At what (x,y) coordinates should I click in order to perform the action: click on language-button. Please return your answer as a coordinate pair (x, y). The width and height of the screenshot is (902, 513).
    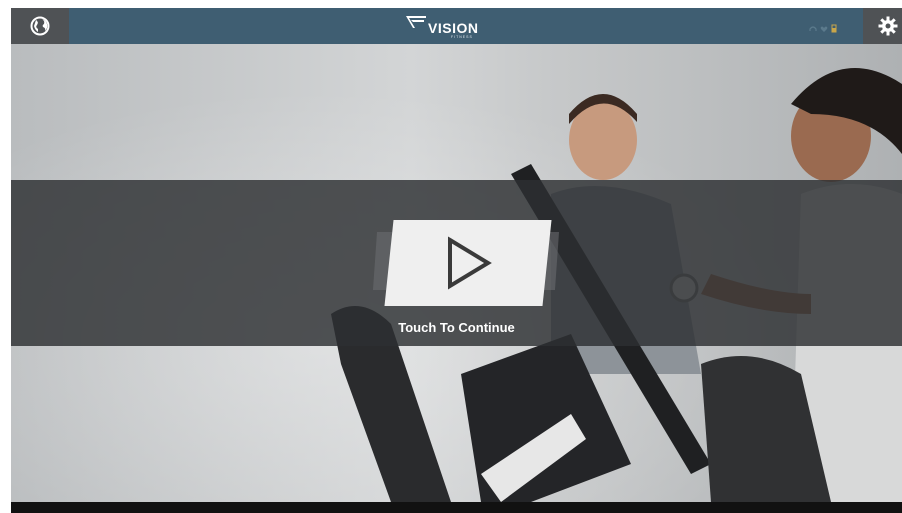
    Looking at the image, I should click on (40, 26).